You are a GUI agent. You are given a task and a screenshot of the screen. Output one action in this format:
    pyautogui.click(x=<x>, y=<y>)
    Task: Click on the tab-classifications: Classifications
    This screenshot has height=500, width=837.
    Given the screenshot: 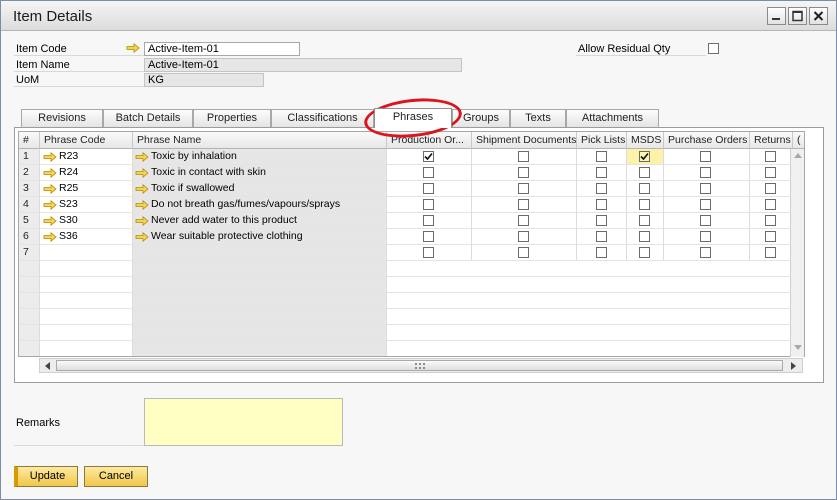 What is the action you would take?
    pyautogui.click(x=322, y=118)
    